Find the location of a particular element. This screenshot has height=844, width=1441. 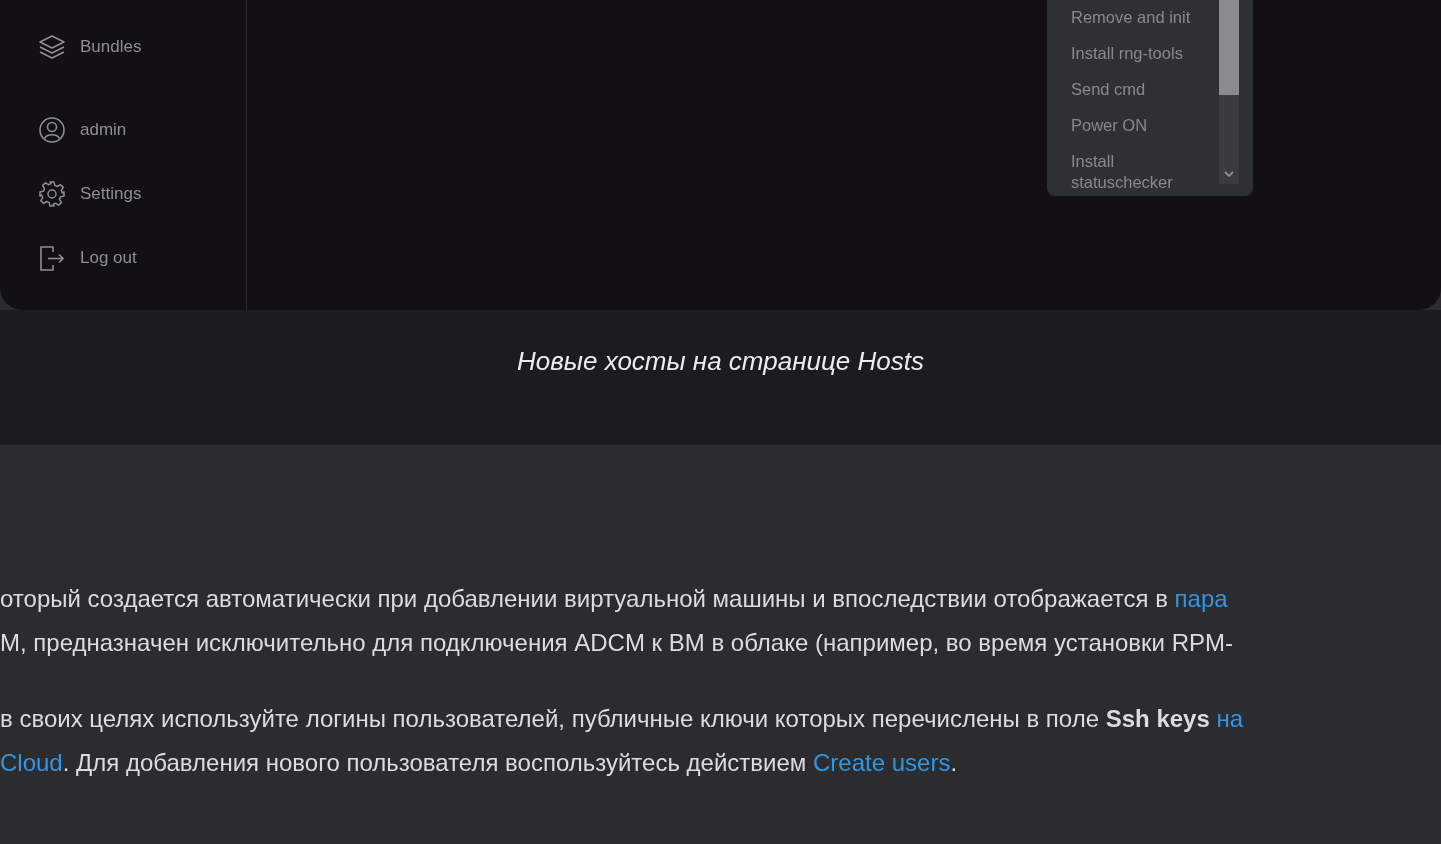

menu-item: Install statuschecker is located at coordinates (1145, 172).